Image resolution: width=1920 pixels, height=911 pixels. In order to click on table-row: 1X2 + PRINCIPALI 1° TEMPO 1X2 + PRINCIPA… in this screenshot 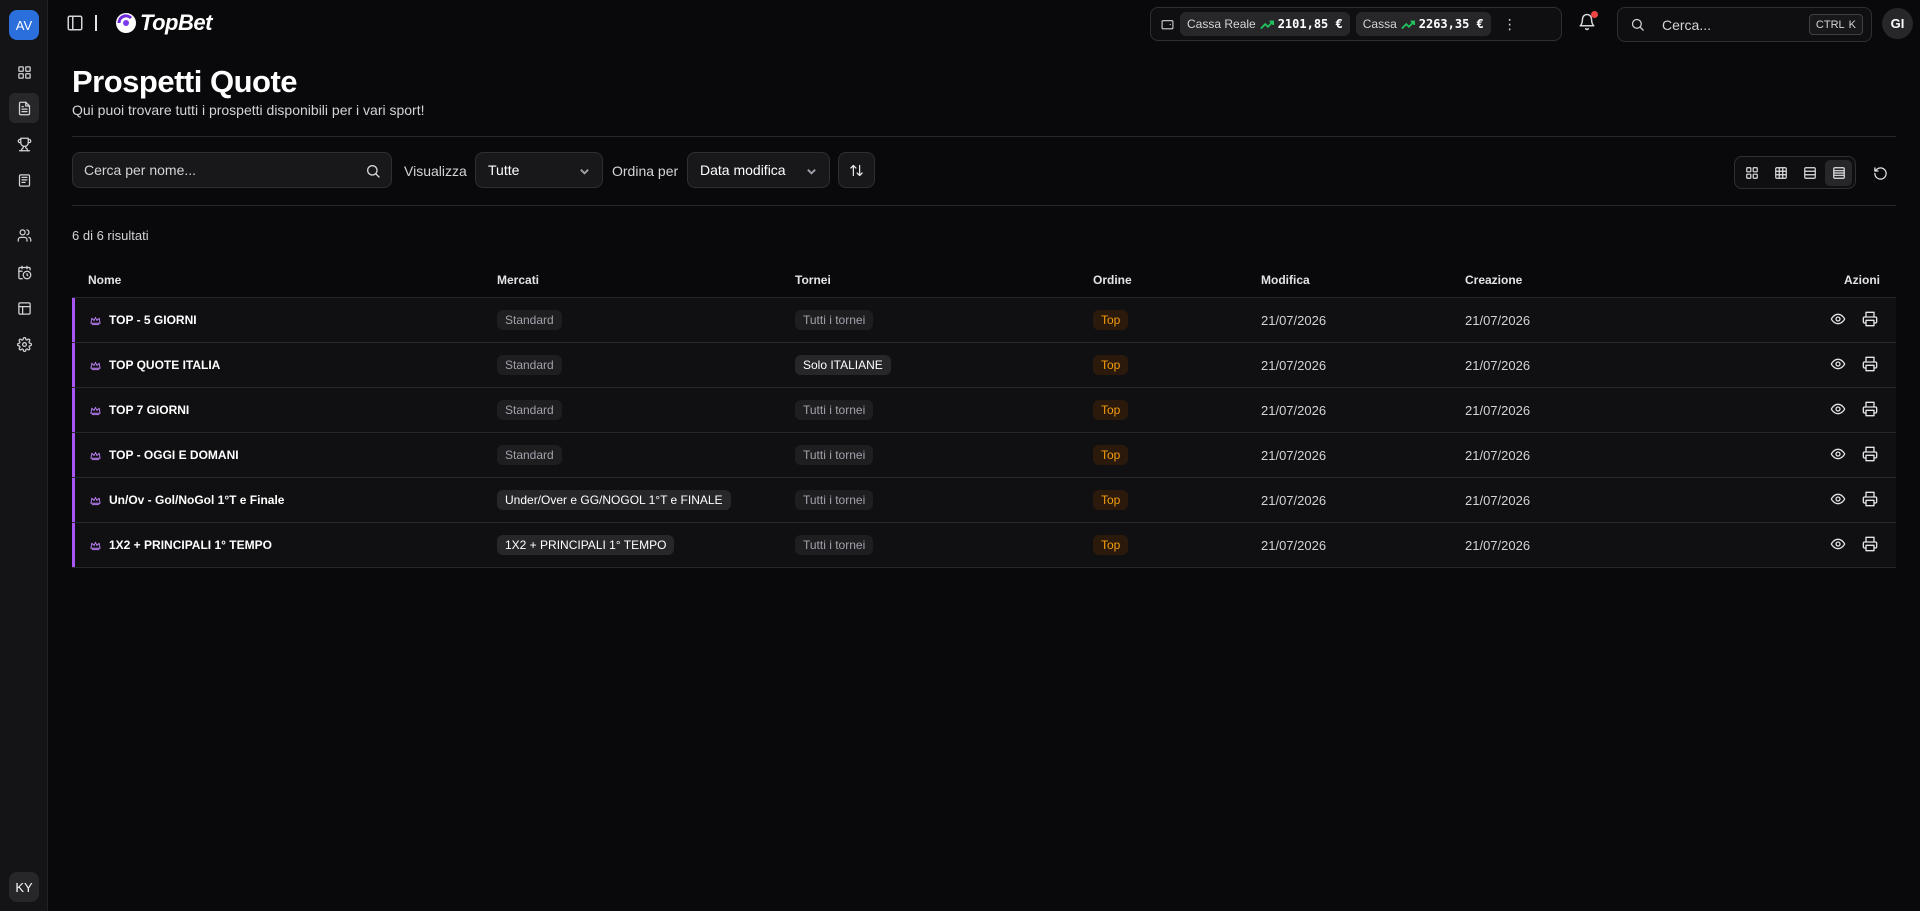, I will do `click(984, 545)`.